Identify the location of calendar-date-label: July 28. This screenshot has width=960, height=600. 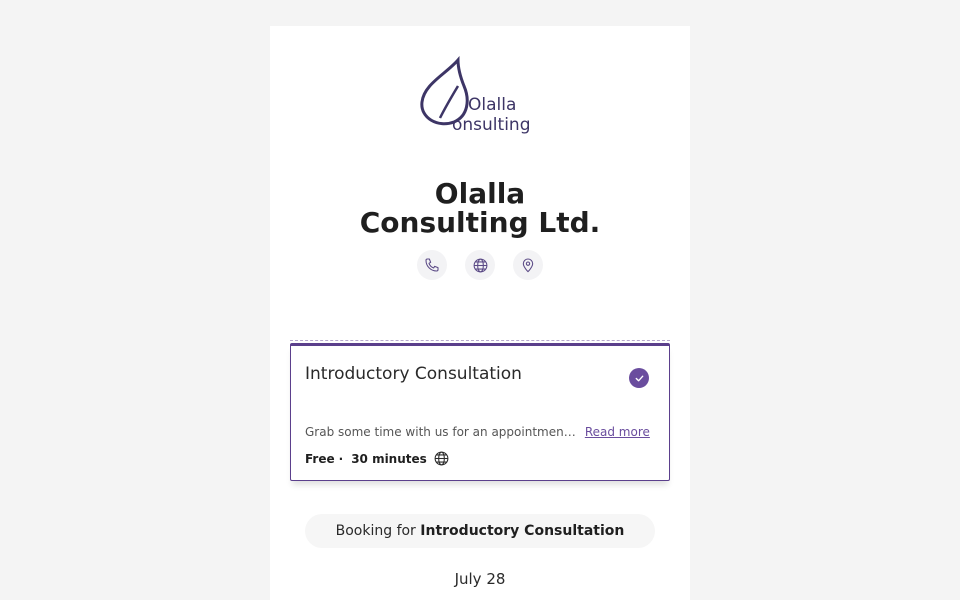
(480, 579).